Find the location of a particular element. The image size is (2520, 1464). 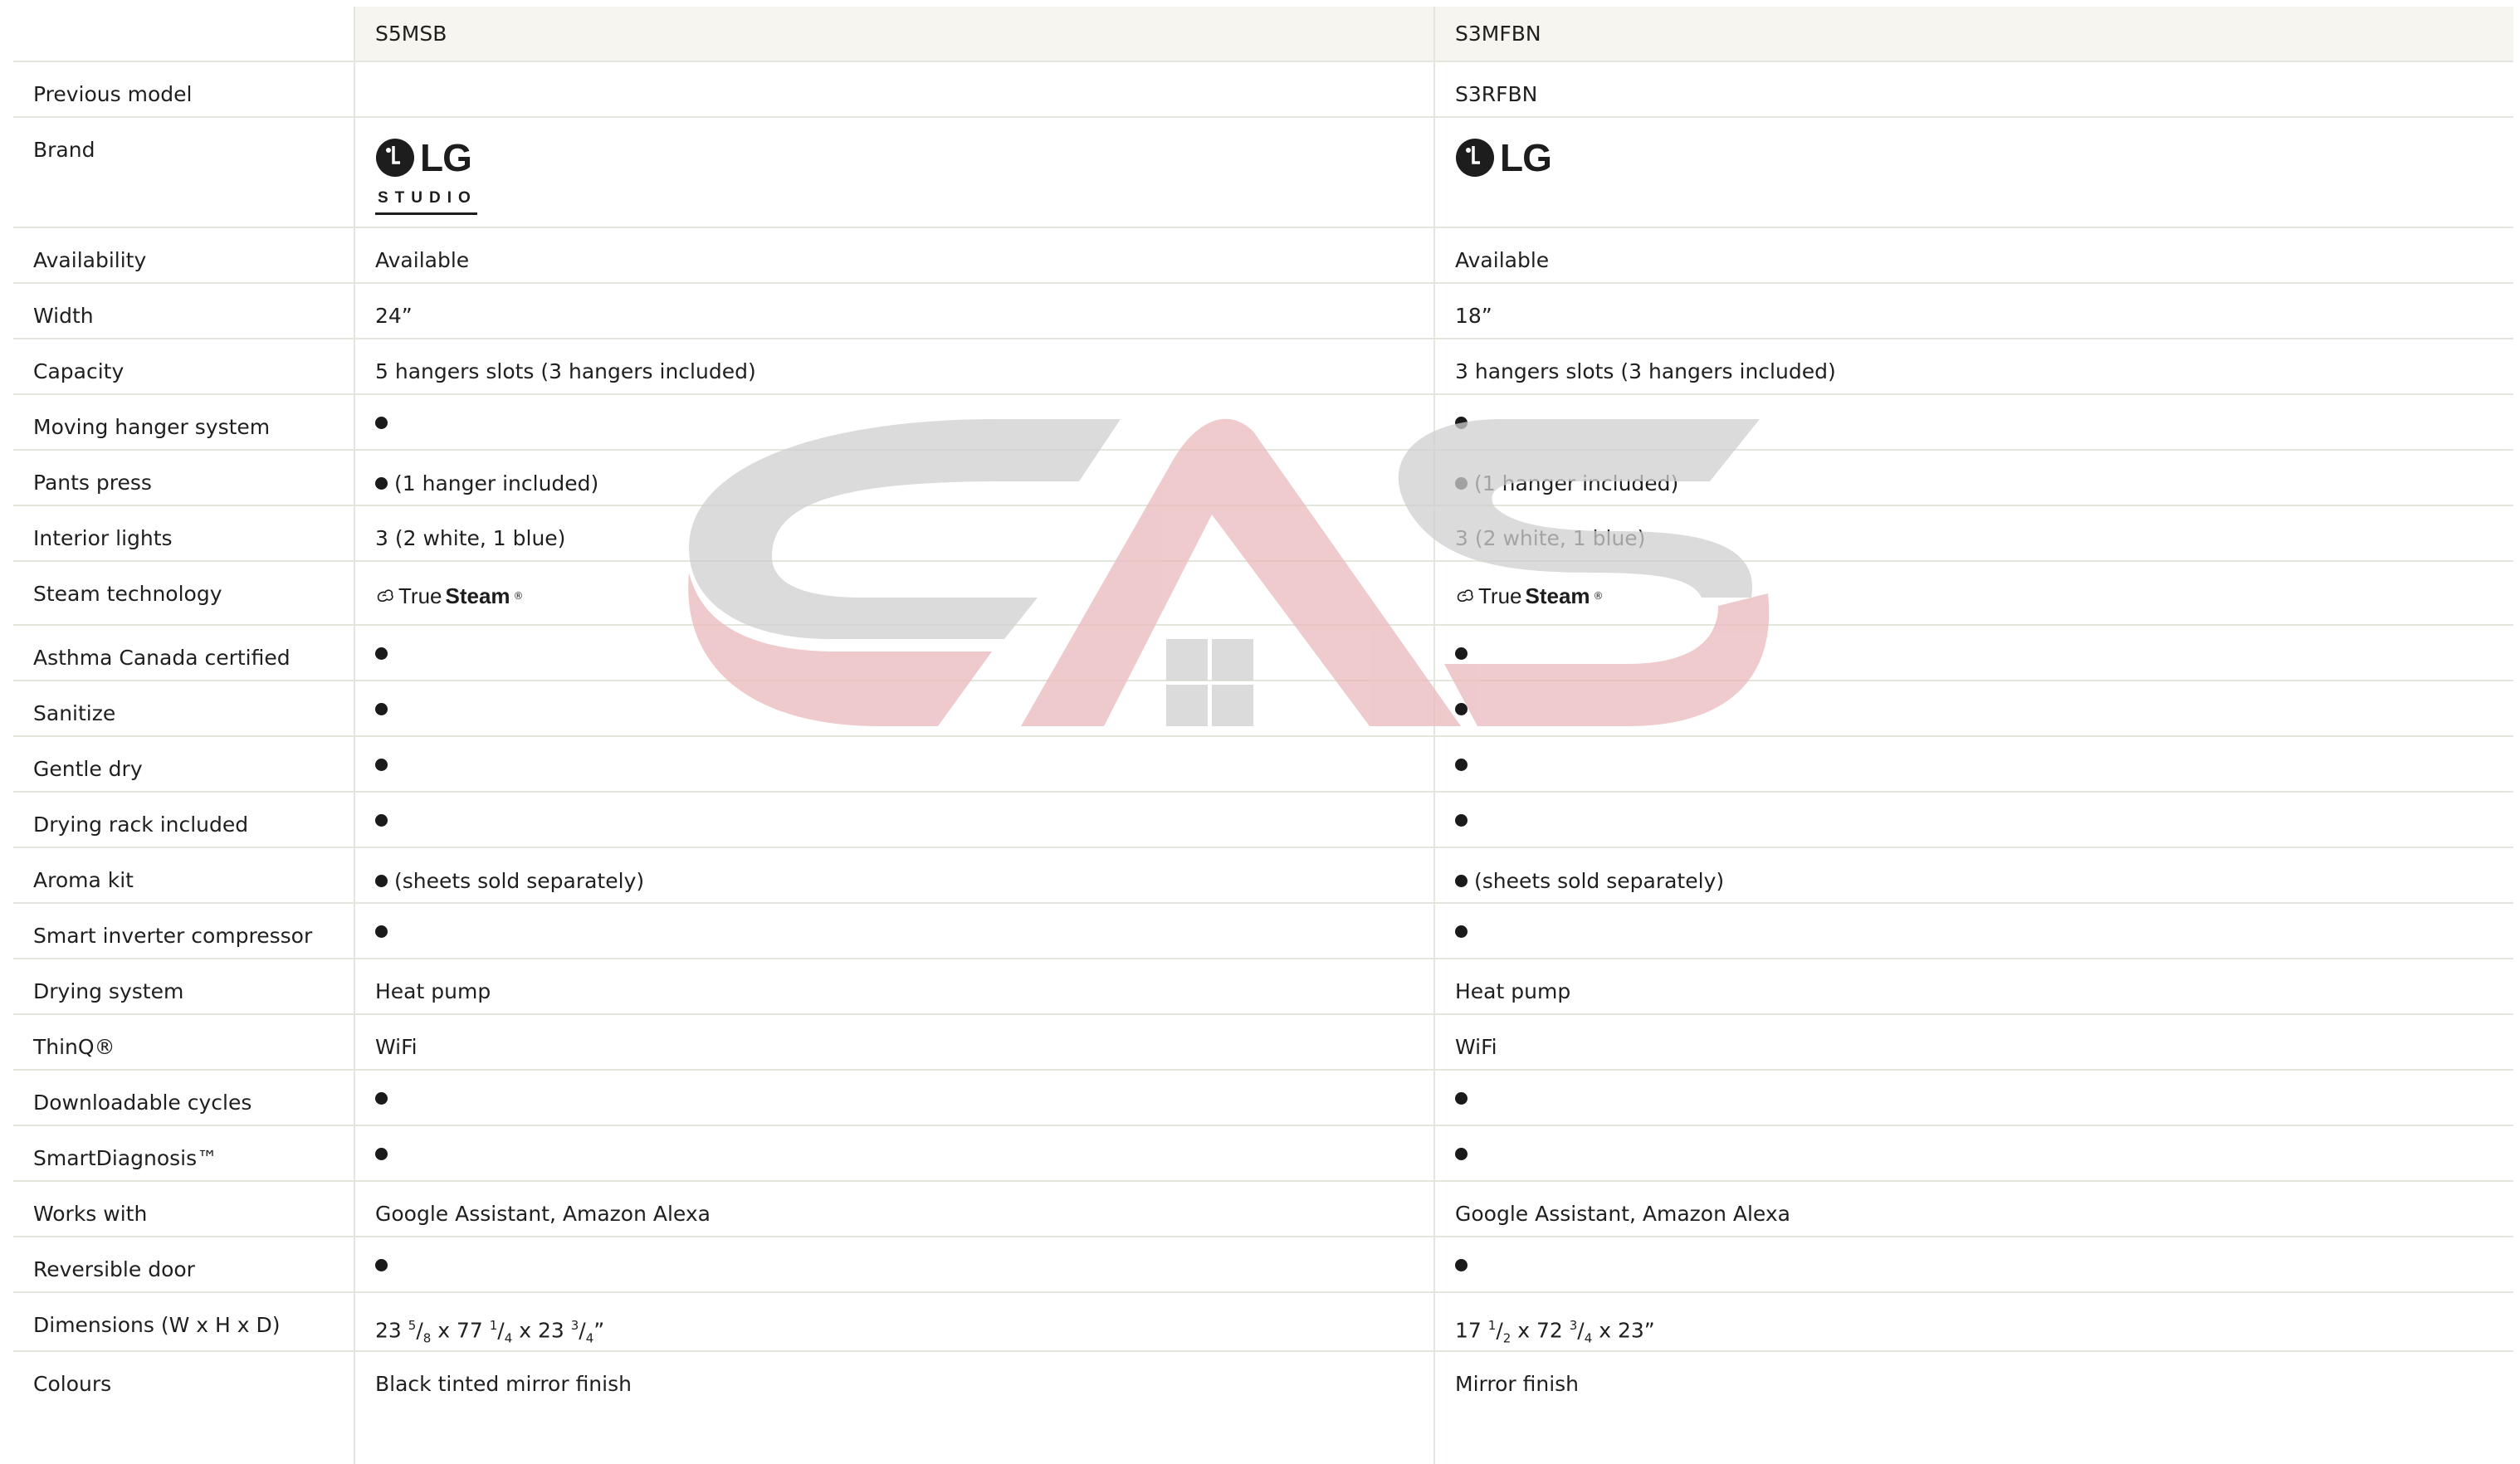

model-2-header: S3MFBN is located at coordinates (1973, 34).